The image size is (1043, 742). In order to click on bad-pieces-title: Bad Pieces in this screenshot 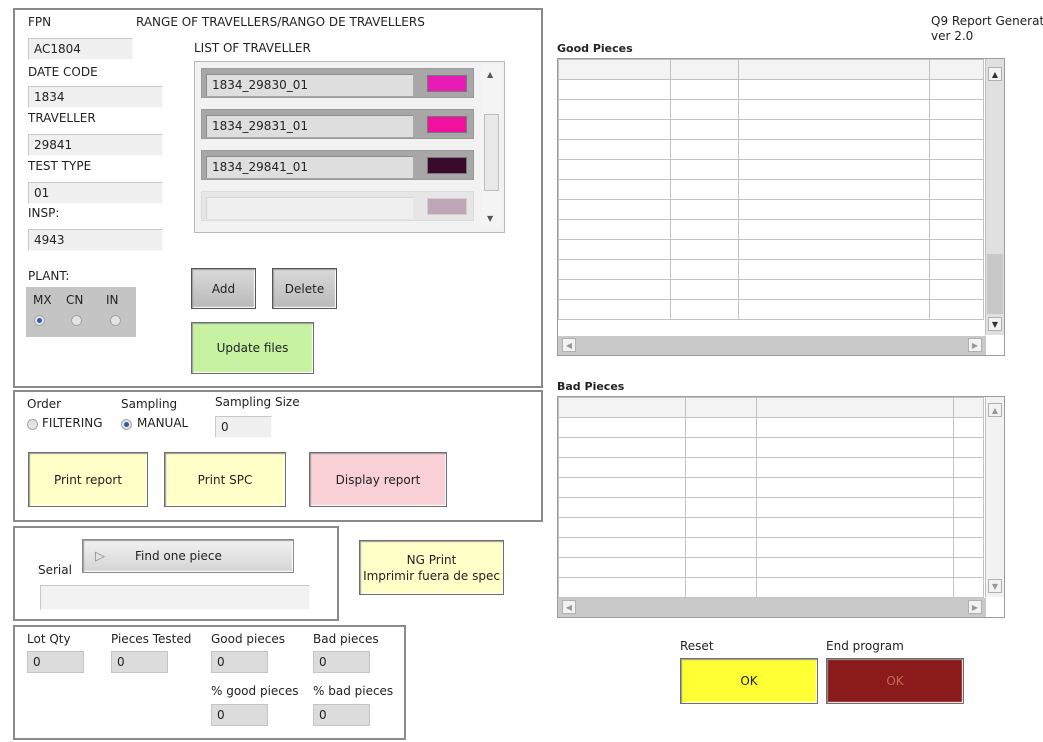, I will do `click(591, 386)`.